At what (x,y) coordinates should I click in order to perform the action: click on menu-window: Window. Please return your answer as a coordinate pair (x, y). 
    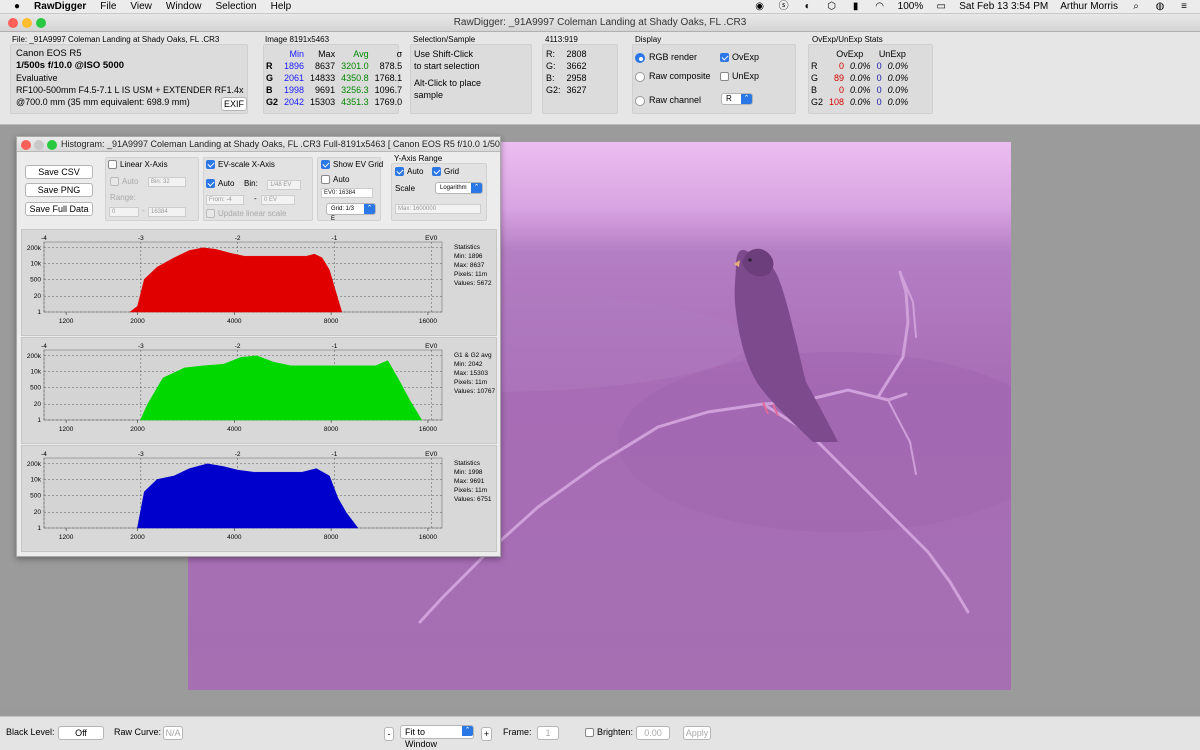
    Looking at the image, I should click on (184, 7).